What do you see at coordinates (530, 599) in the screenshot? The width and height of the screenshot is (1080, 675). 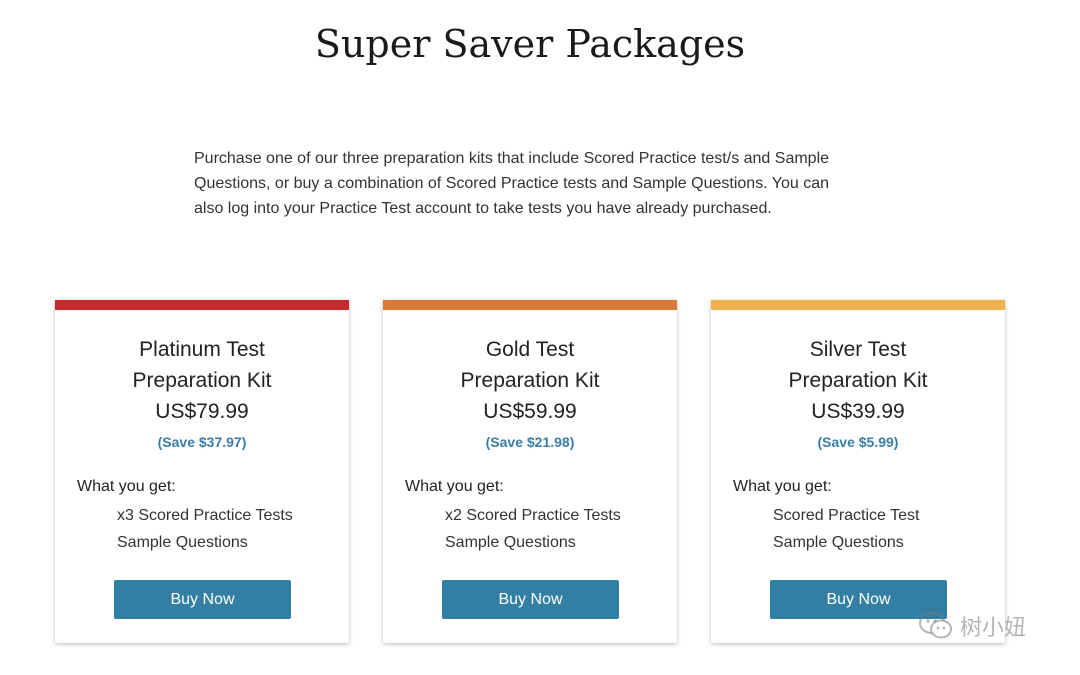 I see `buy-now-button-gold: Buy Now` at bounding box center [530, 599].